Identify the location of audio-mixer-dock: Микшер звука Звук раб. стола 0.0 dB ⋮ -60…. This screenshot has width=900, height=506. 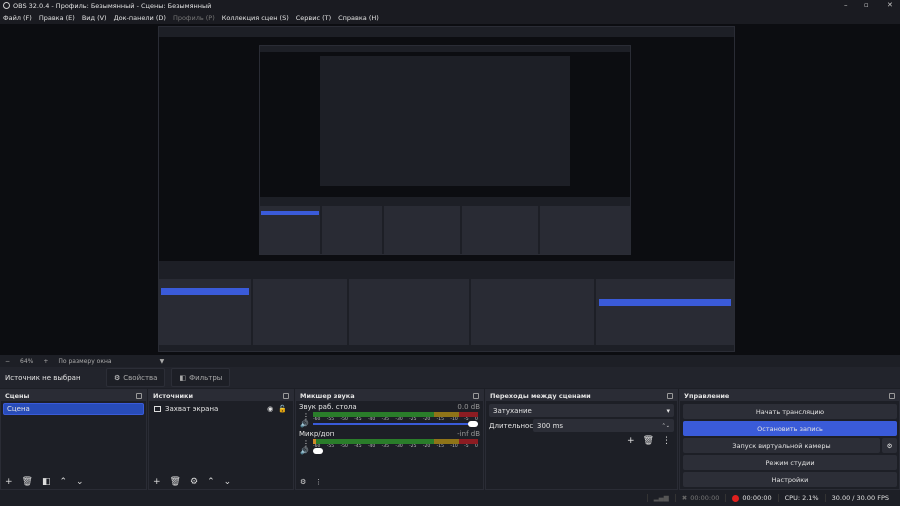
(389, 439).